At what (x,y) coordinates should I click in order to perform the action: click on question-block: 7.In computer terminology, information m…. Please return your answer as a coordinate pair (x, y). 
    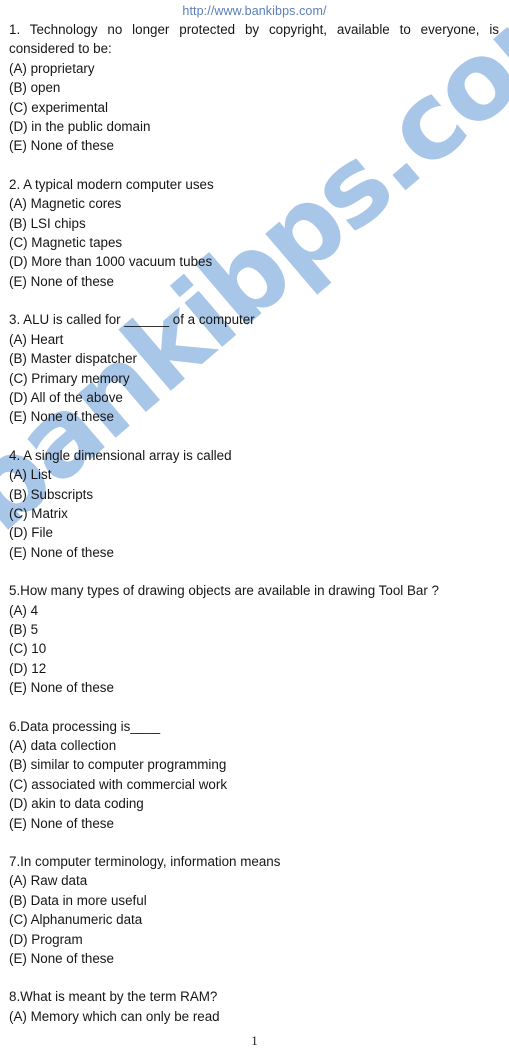
    Looking at the image, I should click on (254, 910).